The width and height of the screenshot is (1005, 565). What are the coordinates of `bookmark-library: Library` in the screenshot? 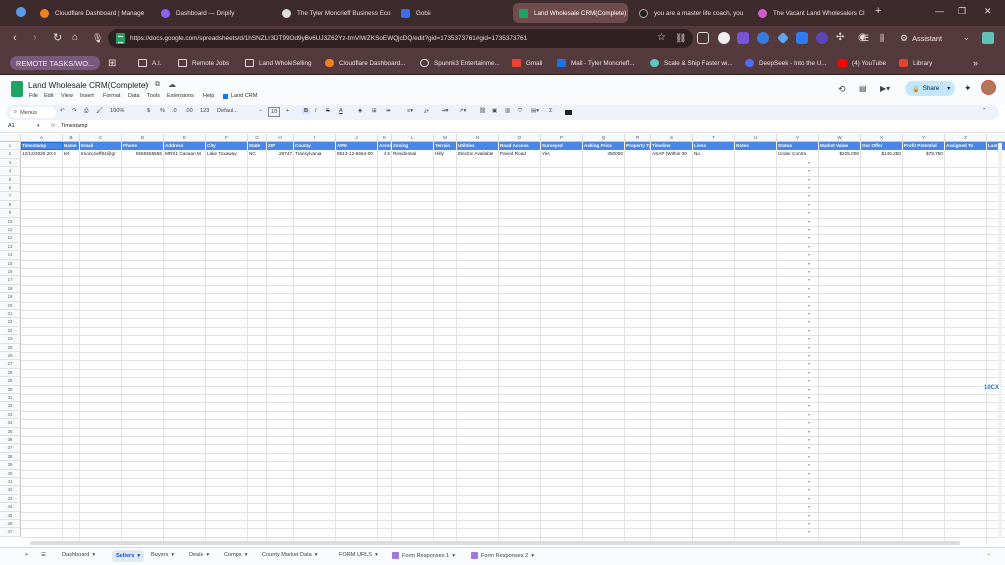 It's located at (915, 63).